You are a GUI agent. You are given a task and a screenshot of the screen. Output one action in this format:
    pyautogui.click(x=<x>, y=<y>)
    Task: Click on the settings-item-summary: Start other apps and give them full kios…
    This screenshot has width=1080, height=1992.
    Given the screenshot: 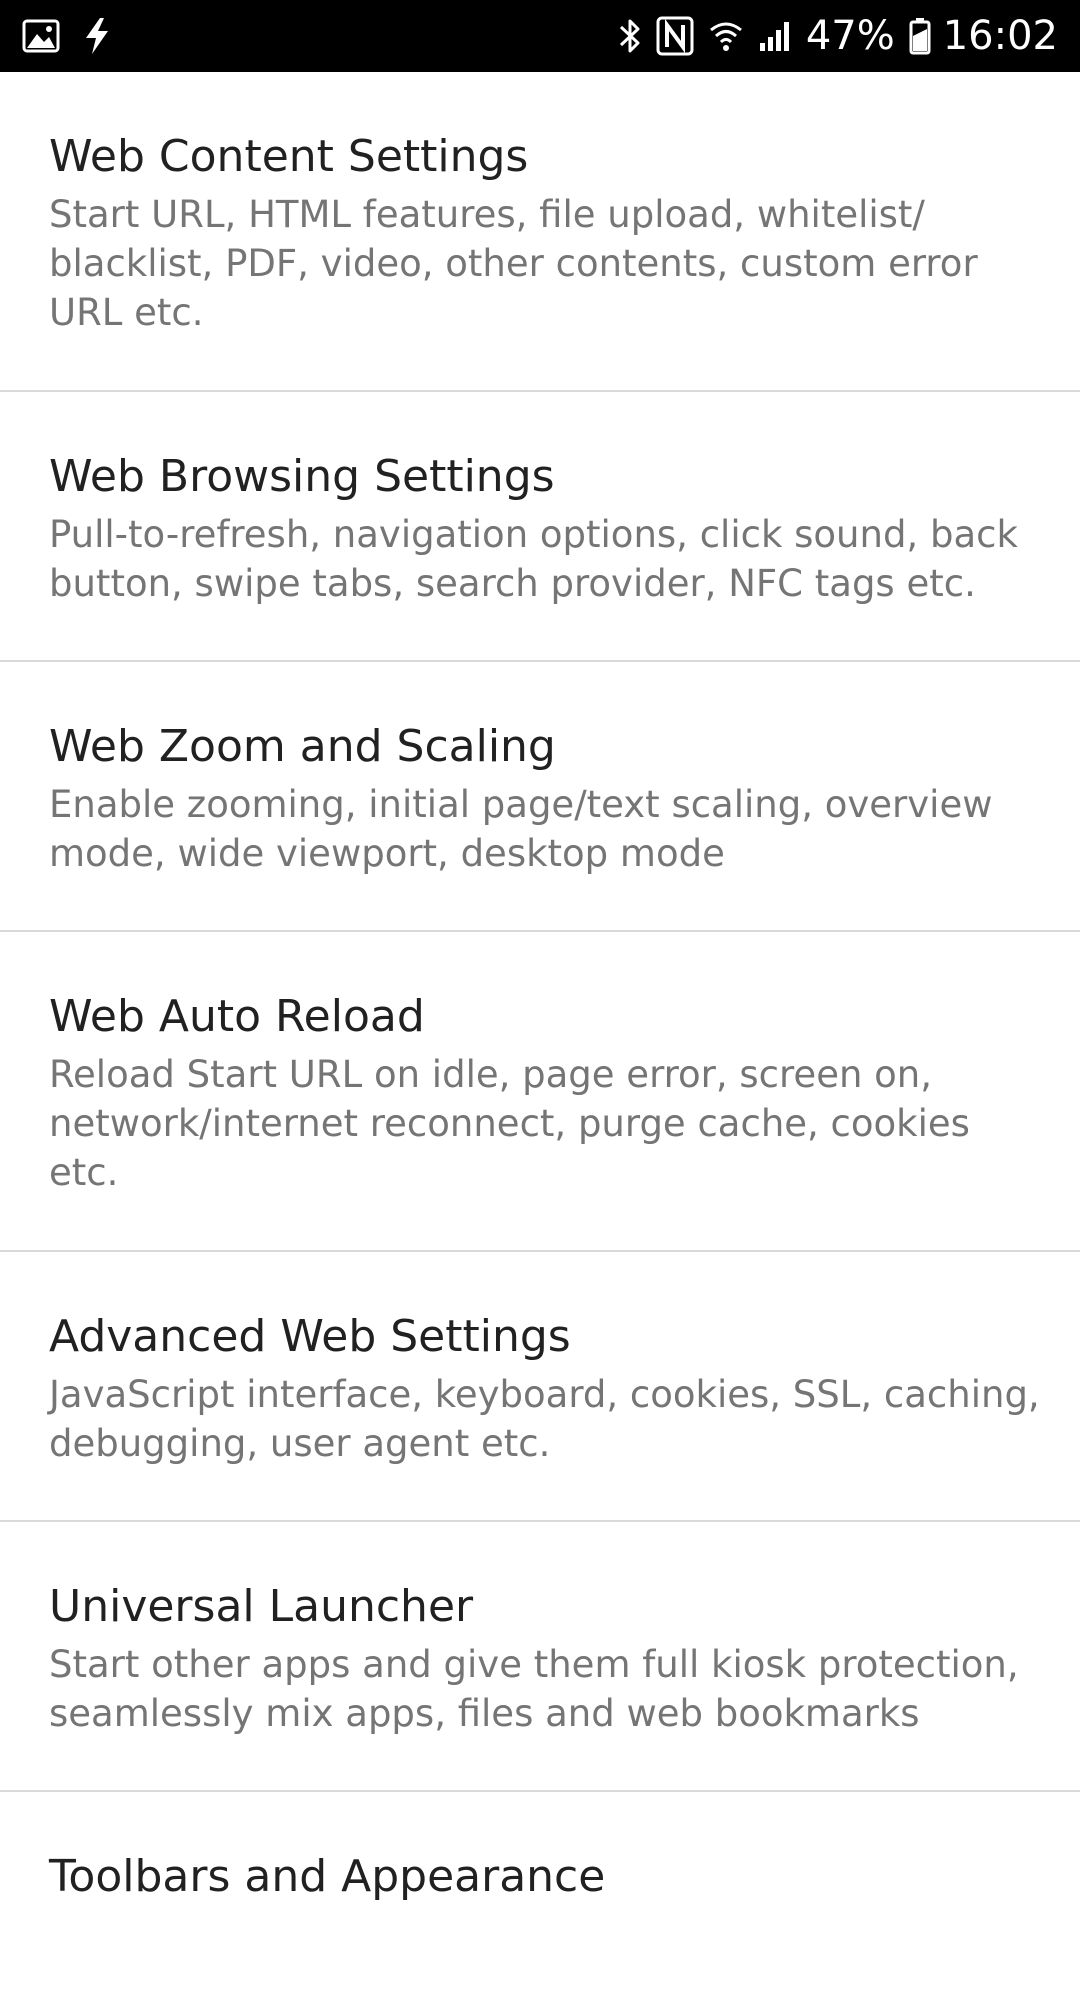 What is the action you would take?
    pyautogui.click(x=534, y=1689)
    